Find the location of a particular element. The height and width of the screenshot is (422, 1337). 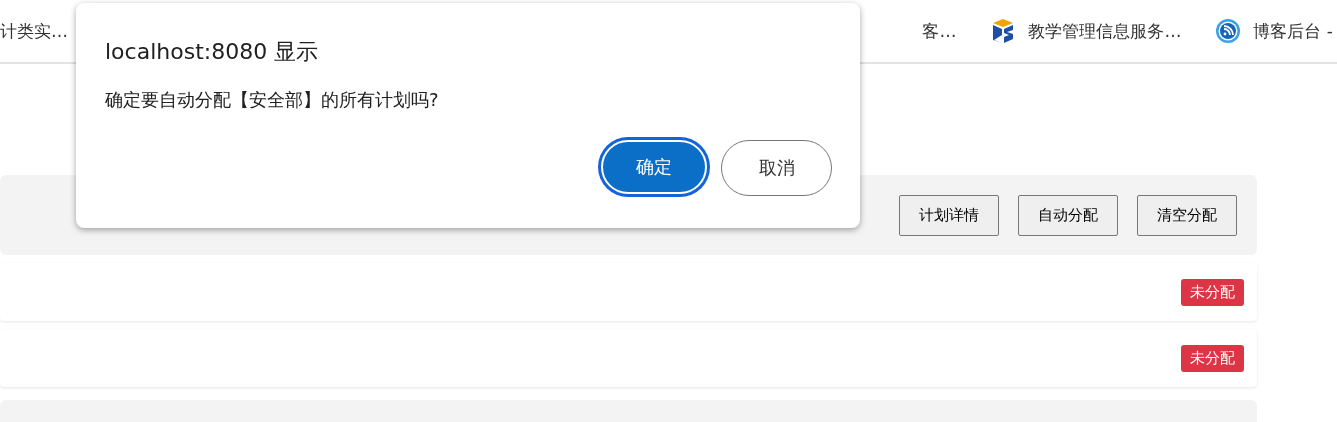

plan-button: 清空分配 is located at coordinates (1187, 215).